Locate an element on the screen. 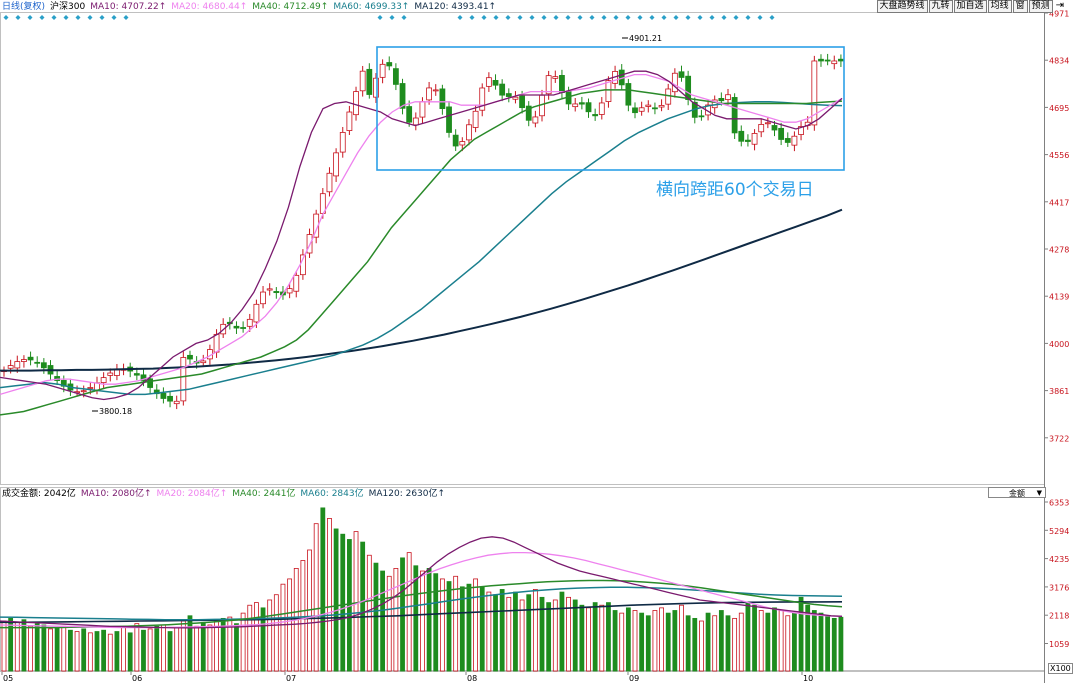 The height and width of the screenshot is (687, 1080). volume-unit-badge: X100 is located at coordinates (1060, 668).